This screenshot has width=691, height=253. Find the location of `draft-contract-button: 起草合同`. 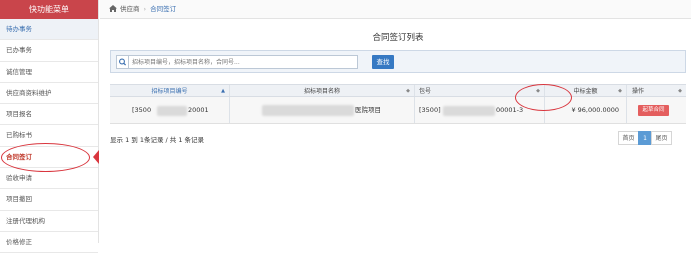

draft-contract-button: 起草合同 is located at coordinates (653, 110).